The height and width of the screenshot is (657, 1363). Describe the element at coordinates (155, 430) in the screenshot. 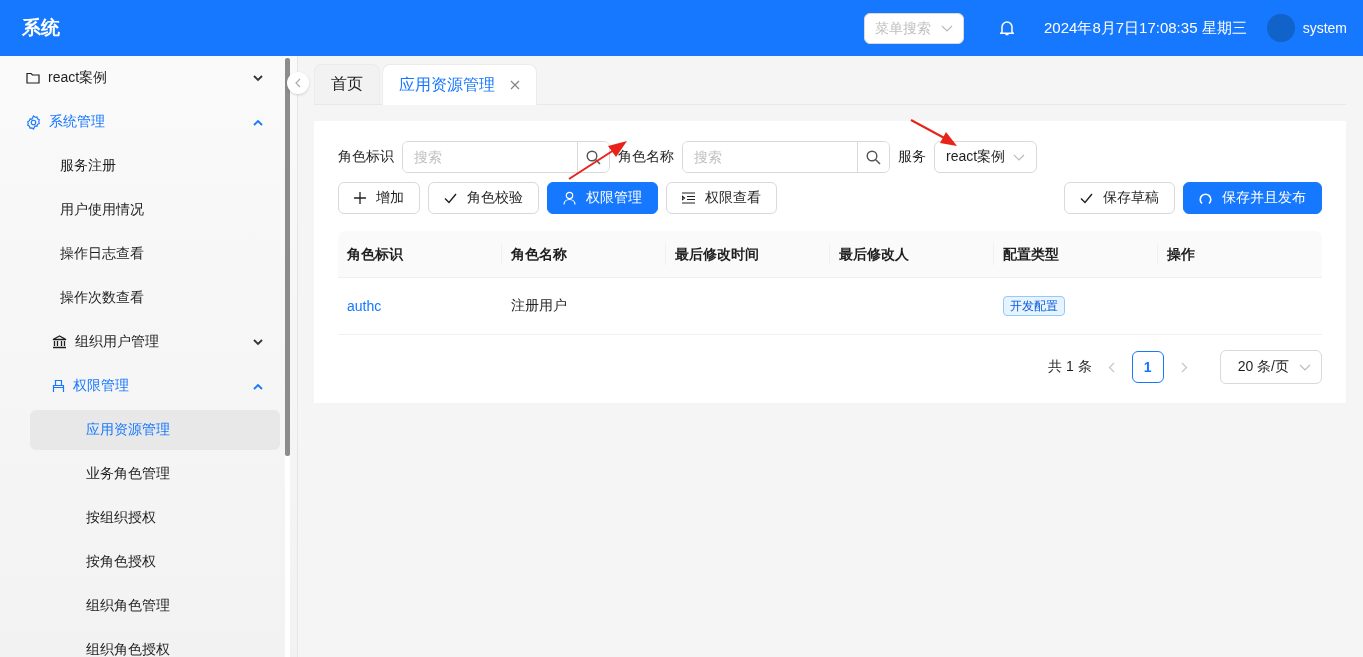

I see `menu-item: 应用资源管理` at that location.